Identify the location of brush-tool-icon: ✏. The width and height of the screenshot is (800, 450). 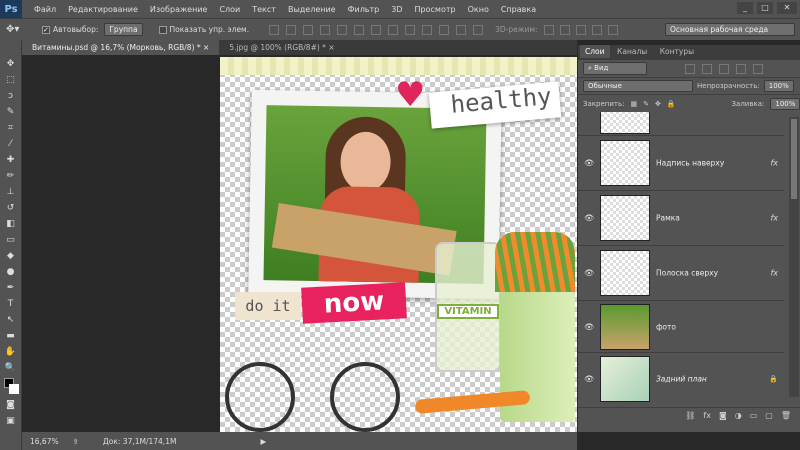
(11, 176).